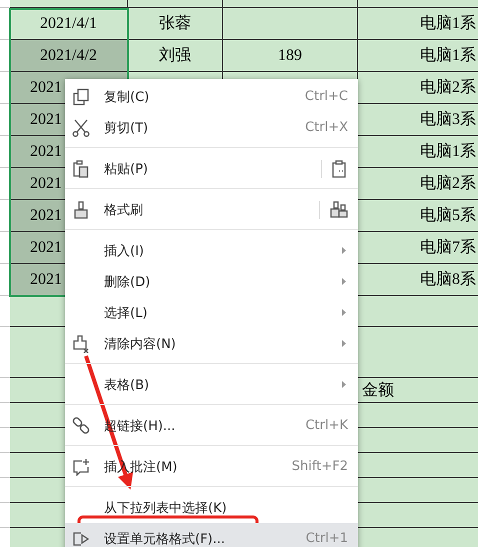 The height and width of the screenshot is (547, 478). What do you see at coordinates (290, 56) in the screenshot?
I see `table-cell: 189` at bounding box center [290, 56].